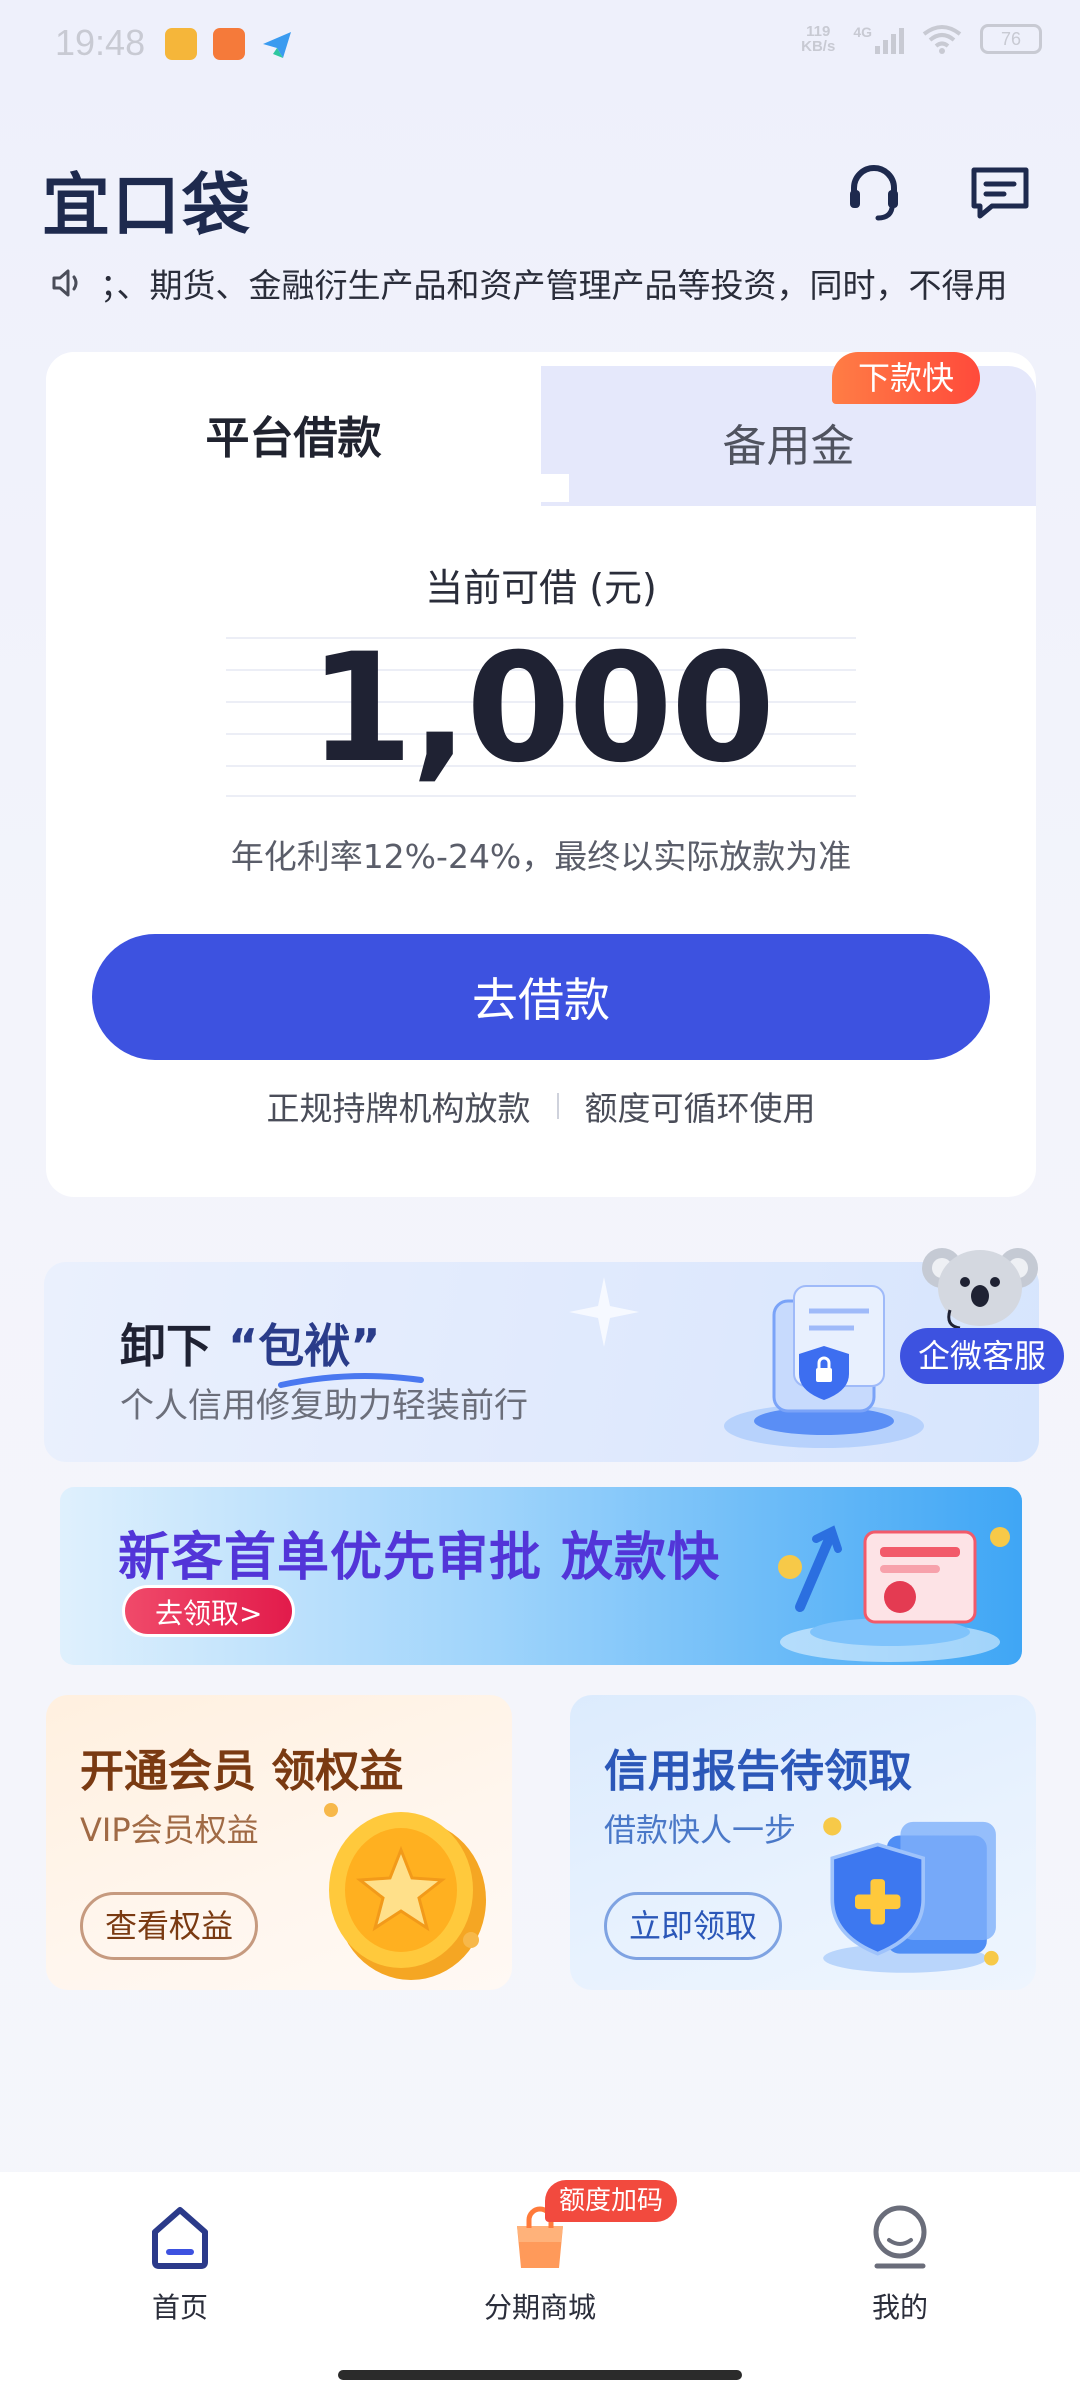 The image size is (1080, 2400). Describe the element at coordinates (906, 378) in the screenshot. I see `fast-disbursal-badge: 下款快` at that location.